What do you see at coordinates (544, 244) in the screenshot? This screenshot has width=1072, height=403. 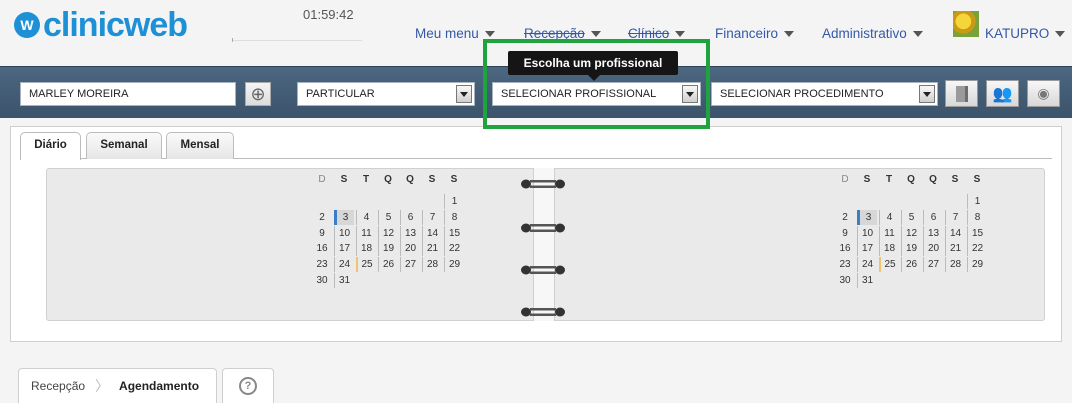 I see `calendar-binding` at bounding box center [544, 244].